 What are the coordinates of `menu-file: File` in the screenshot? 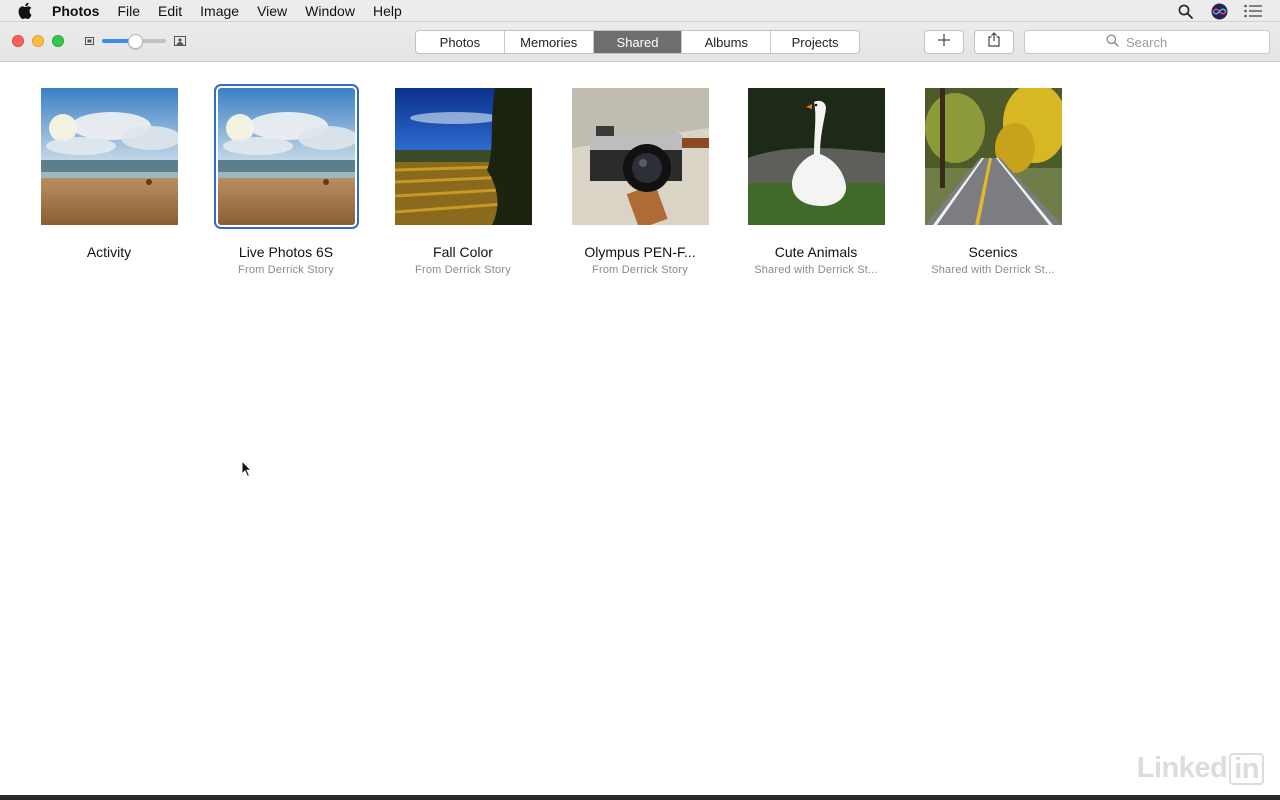 It's located at (128, 11).